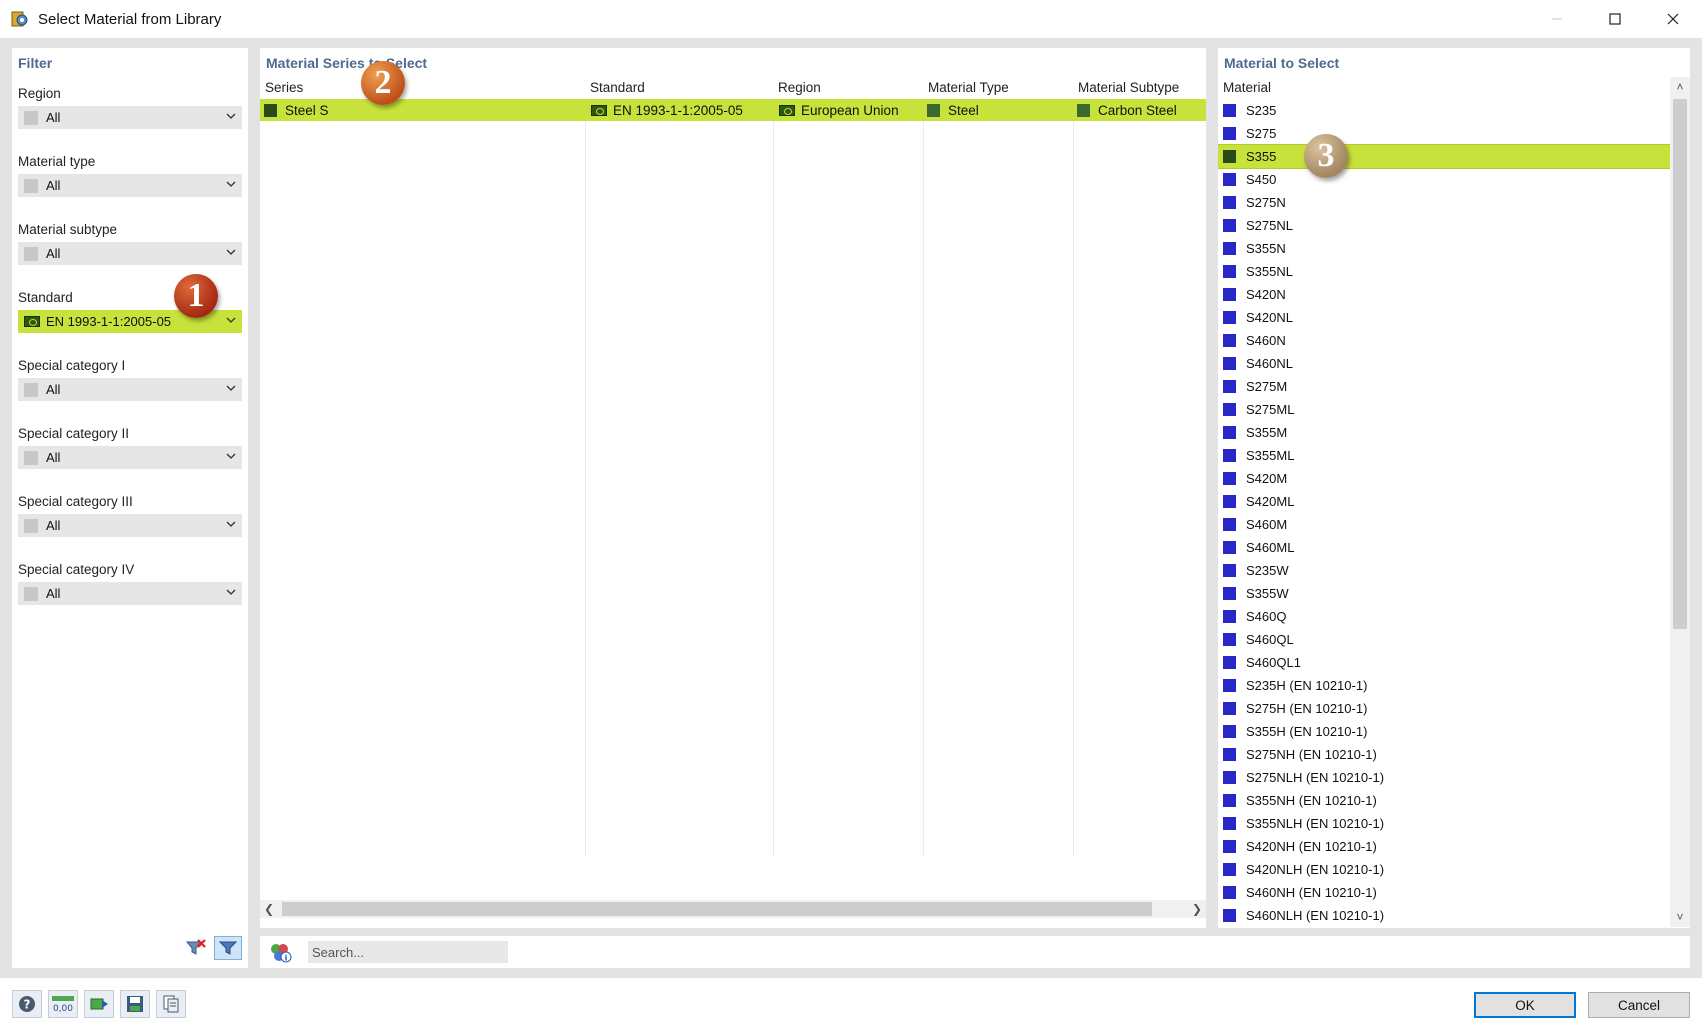 This screenshot has height=1030, width=1702. I want to click on list-item: S355ML, so click(1444, 455).